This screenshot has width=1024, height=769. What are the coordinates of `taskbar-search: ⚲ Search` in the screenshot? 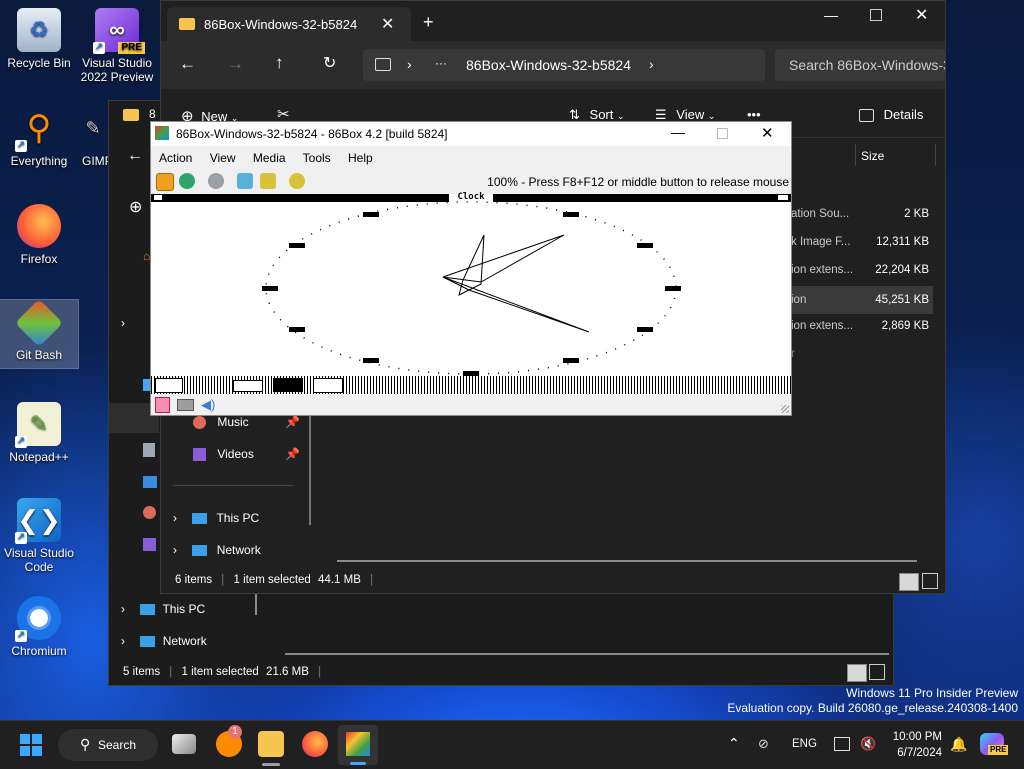 It's located at (108, 745).